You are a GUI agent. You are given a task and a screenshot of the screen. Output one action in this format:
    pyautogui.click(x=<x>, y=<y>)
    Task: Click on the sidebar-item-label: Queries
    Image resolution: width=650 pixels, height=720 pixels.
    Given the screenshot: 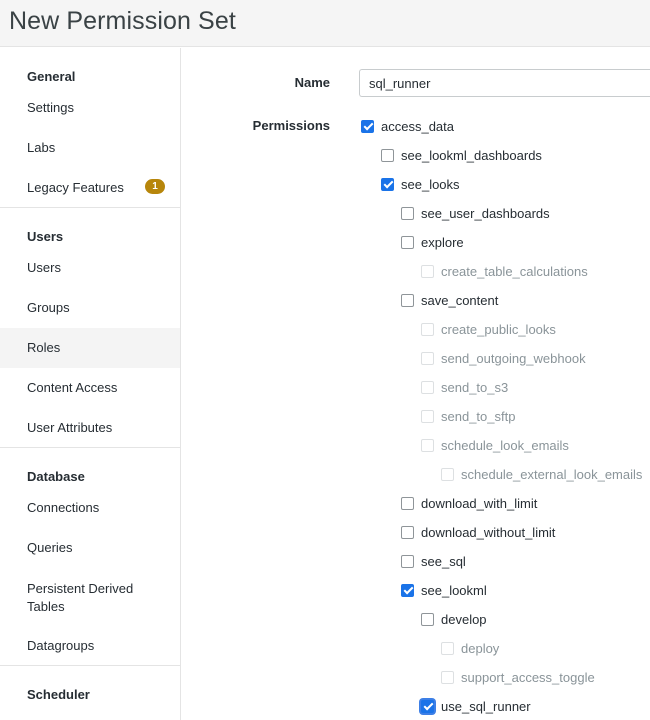 What is the action you would take?
    pyautogui.click(x=50, y=547)
    